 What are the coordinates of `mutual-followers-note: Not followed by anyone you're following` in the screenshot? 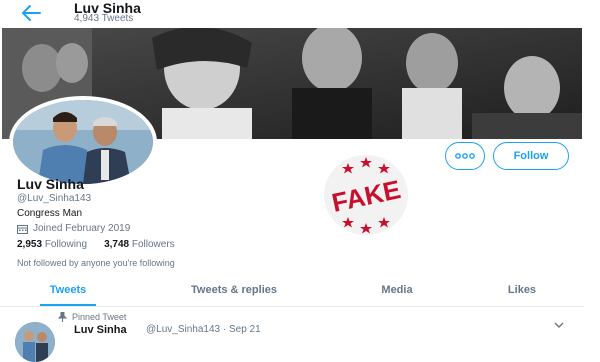 It's located at (96, 263).